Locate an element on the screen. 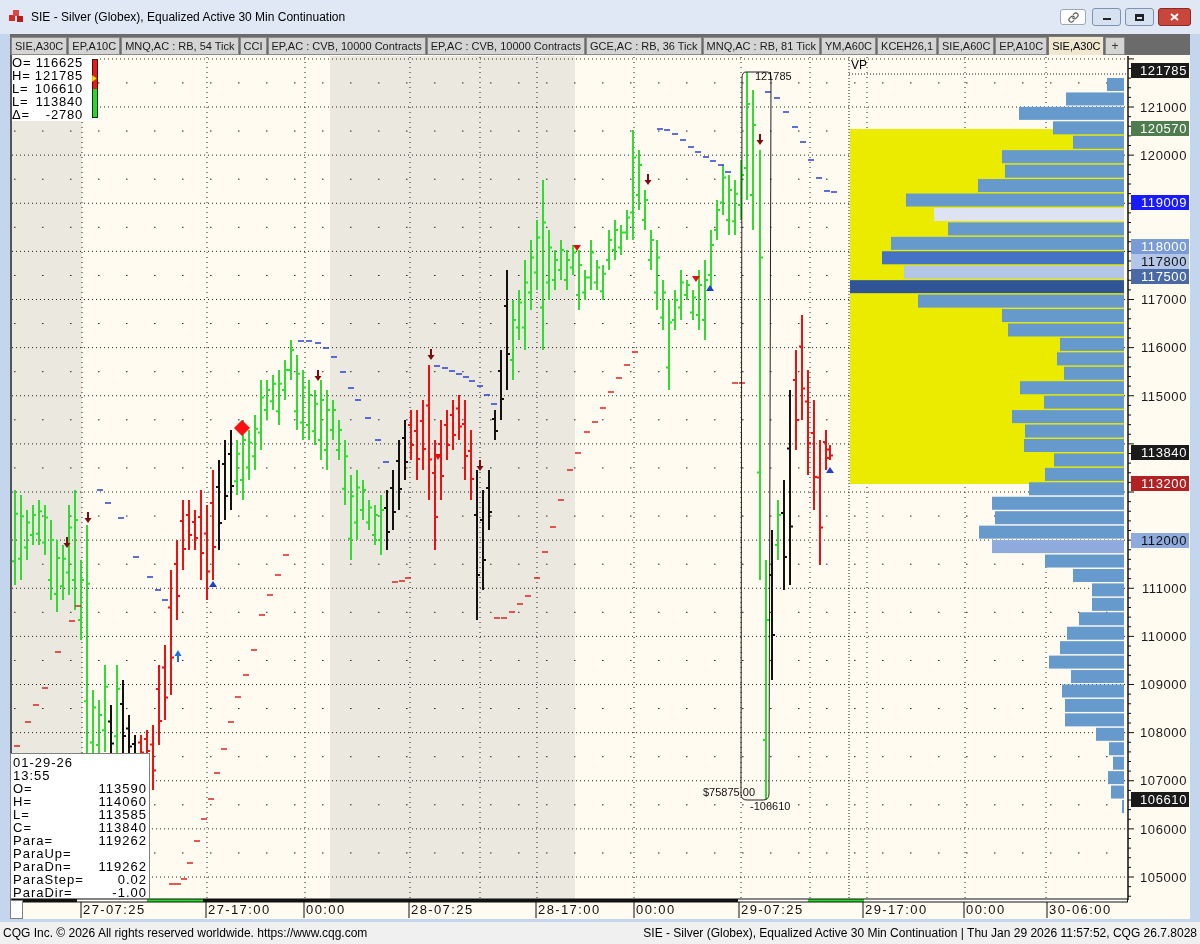 This screenshot has width=1200, height=944. chart-tab: YM,A60C is located at coordinates (848, 46).